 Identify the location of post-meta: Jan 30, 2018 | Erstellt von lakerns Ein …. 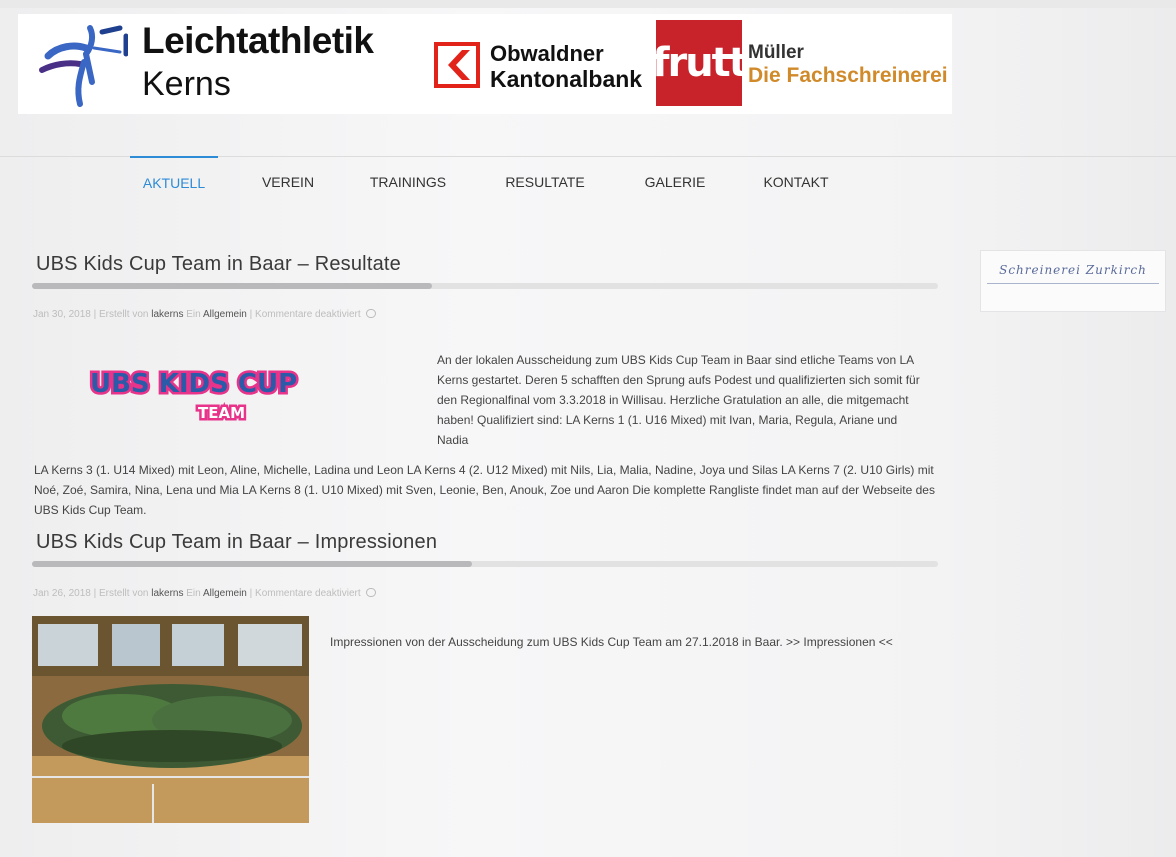
(205, 315).